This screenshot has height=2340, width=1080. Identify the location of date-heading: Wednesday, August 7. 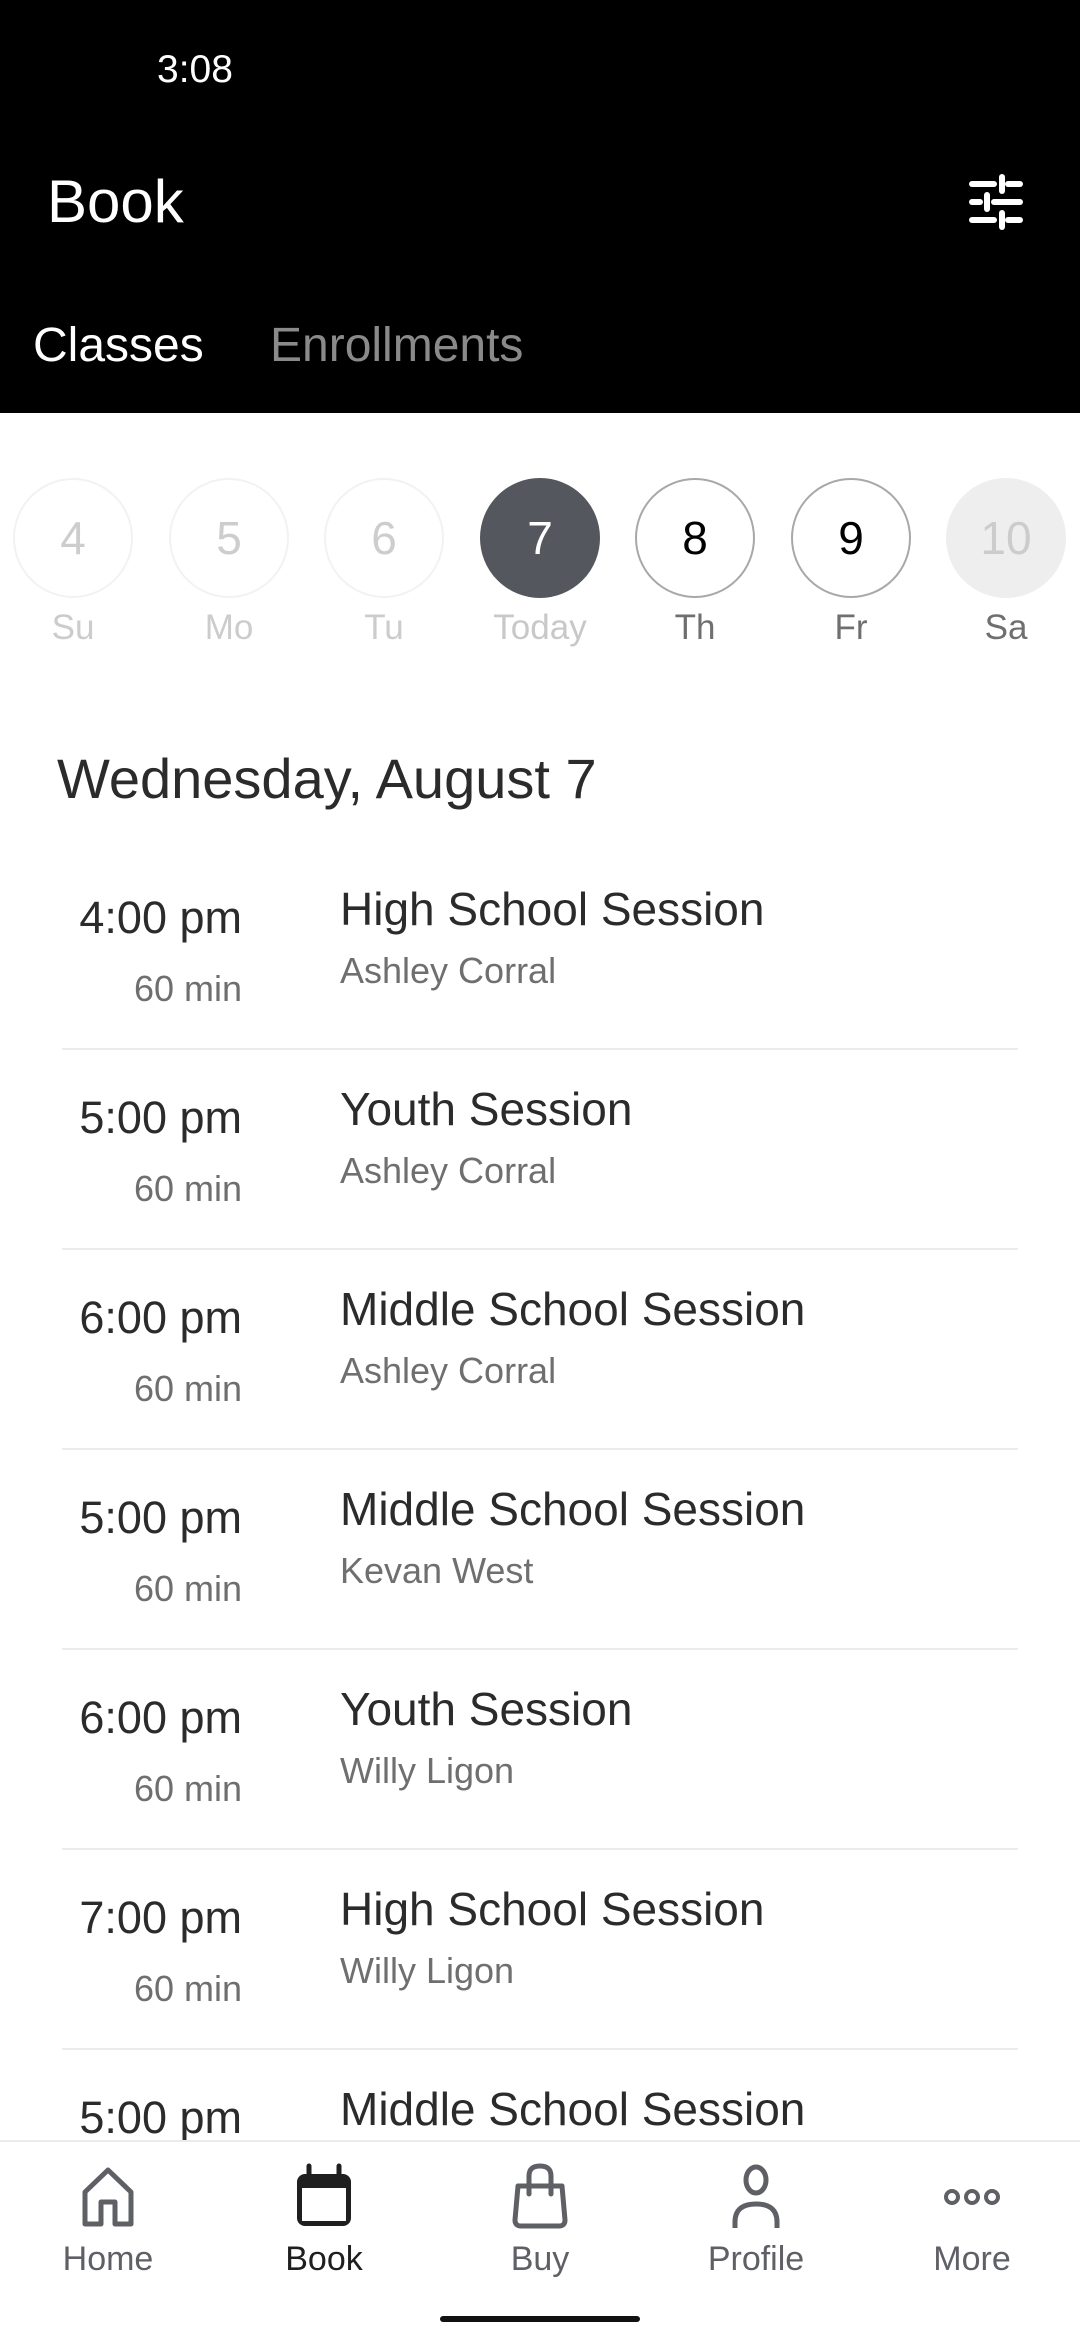
(327, 778).